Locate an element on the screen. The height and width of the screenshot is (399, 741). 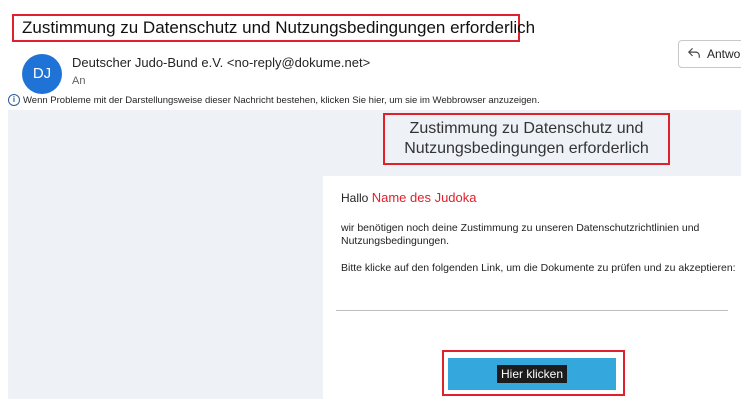
email-body-heading-line2: Nutzungsbedingungen erforderlich is located at coordinates (526, 148).